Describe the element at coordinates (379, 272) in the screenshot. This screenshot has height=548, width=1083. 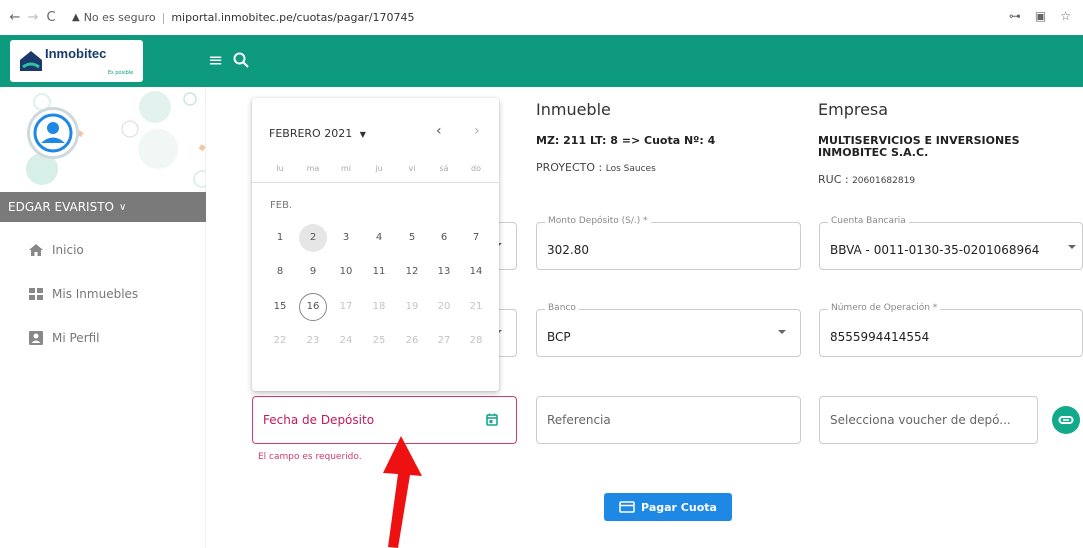
I see `calendar-day: 11` at that location.